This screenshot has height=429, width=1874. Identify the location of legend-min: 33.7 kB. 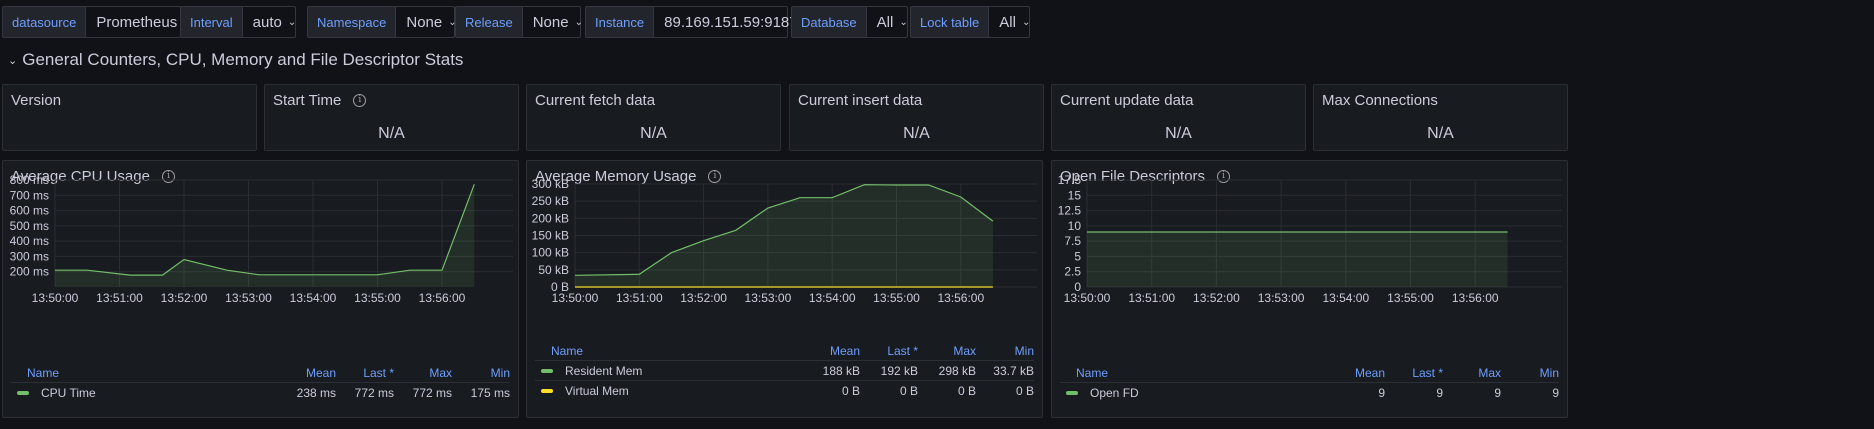
(1013, 370).